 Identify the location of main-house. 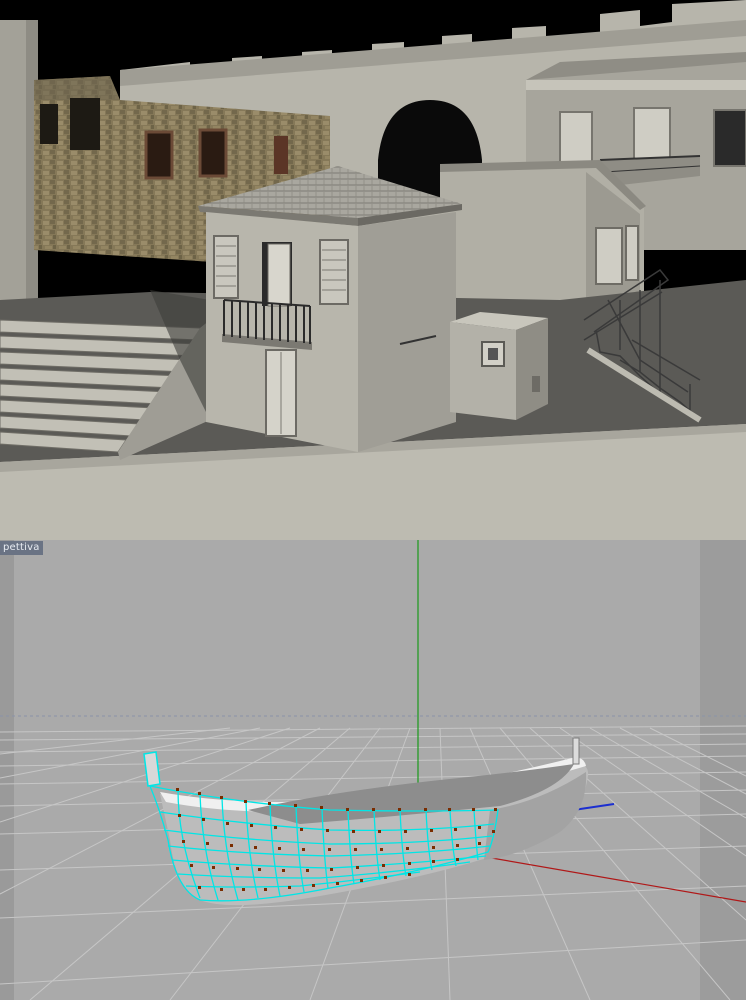
(330, 309).